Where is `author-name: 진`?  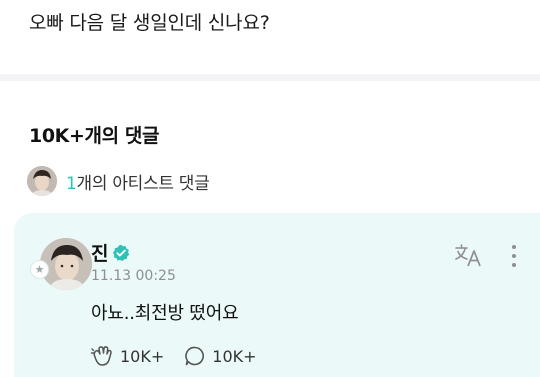 author-name: 진 is located at coordinates (99, 252).